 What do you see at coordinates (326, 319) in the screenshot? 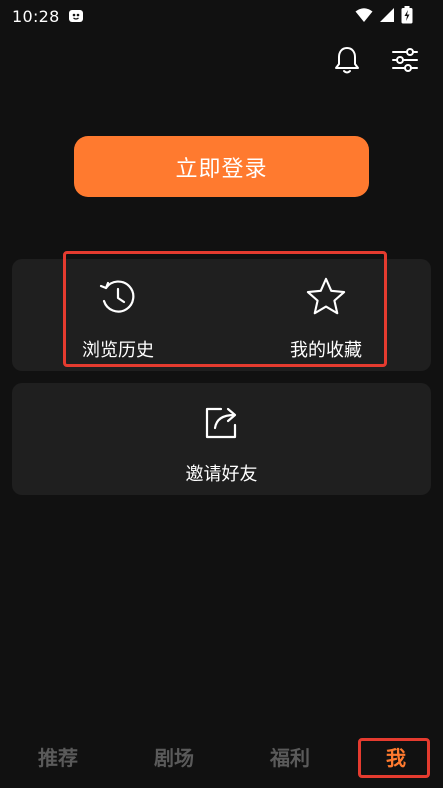
I see `my-favorites-button: 我的收藏` at bounding box center [326, 319].